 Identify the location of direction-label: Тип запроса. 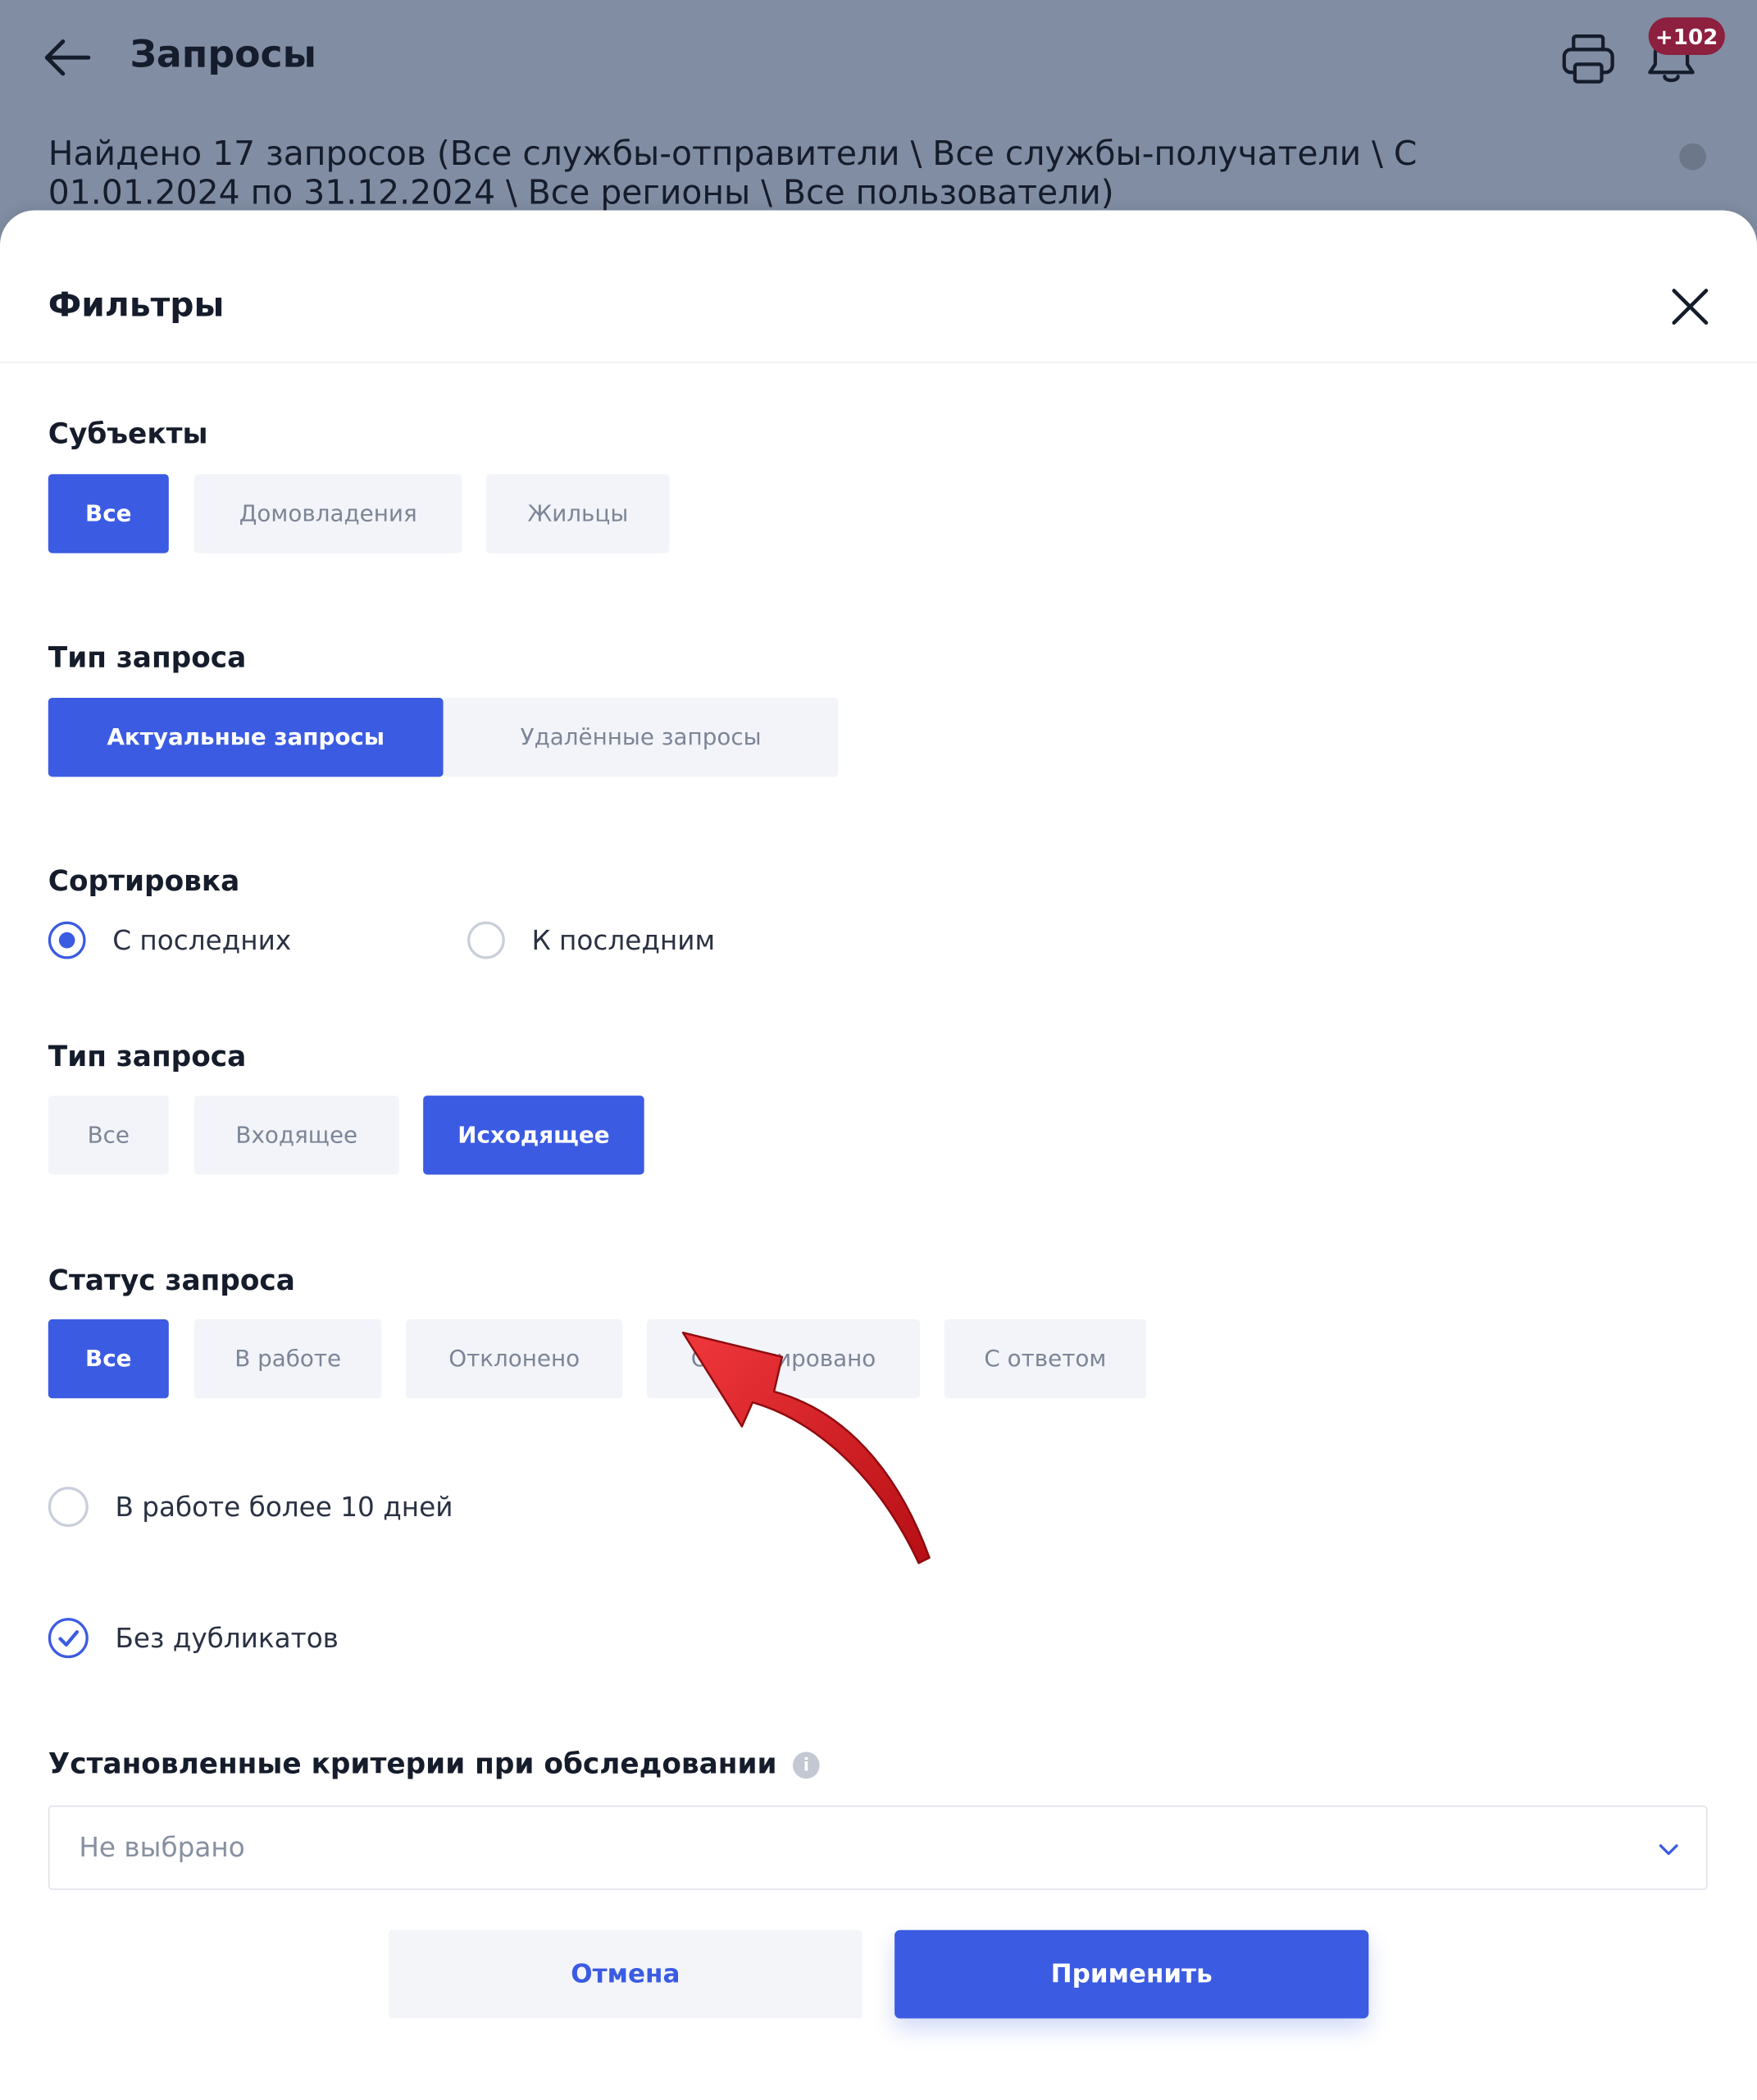
(147, 1057).